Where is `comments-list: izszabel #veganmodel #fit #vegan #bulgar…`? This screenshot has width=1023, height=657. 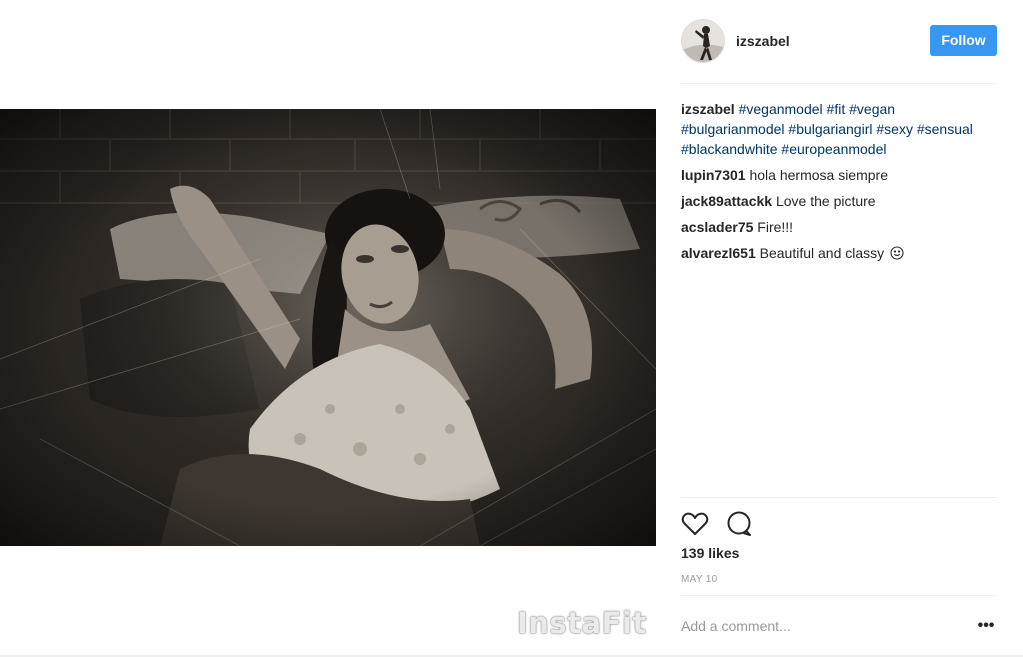
comments-list: izszabel #veganmodel #fit #vegan #bulgar… is located at coordinates (839, 184).